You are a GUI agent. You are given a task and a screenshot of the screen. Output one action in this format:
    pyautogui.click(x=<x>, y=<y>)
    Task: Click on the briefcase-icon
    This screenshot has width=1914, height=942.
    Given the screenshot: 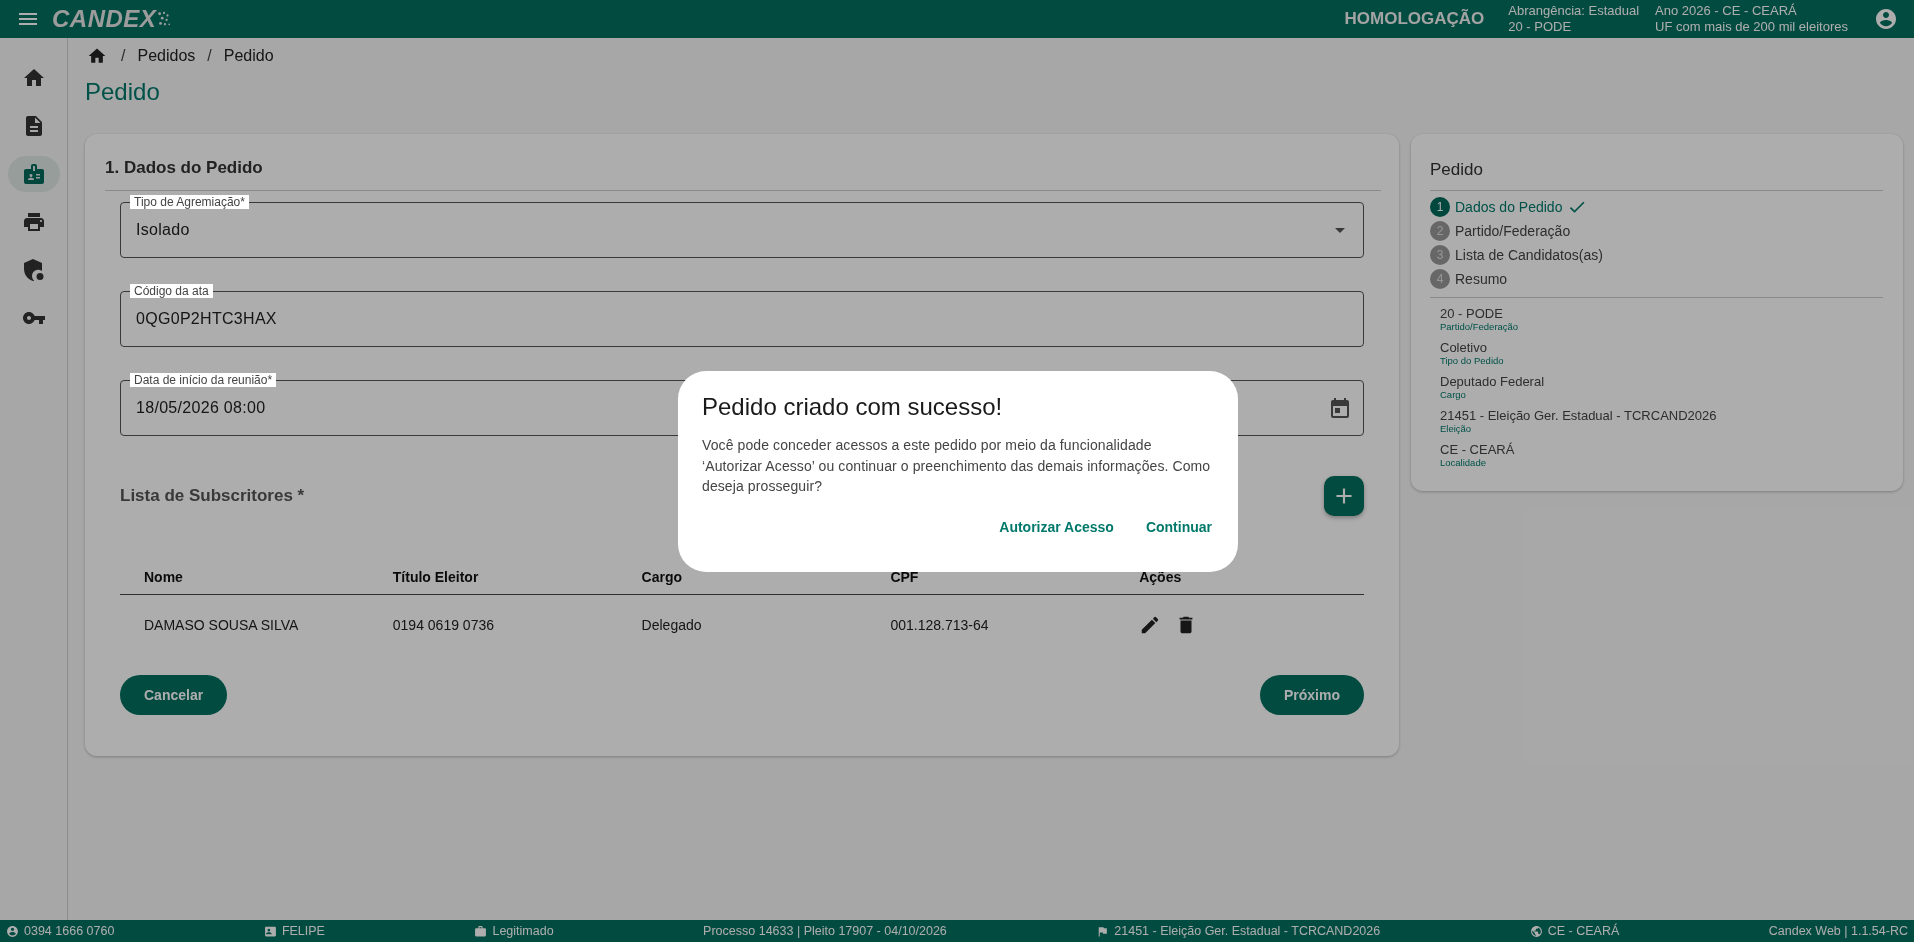 What is the action you would take?
    pyautogui.click(x=481, y=931)
    